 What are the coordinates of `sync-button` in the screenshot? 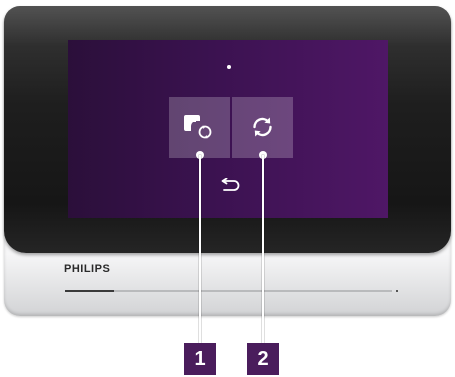 It's located at (262, 127).